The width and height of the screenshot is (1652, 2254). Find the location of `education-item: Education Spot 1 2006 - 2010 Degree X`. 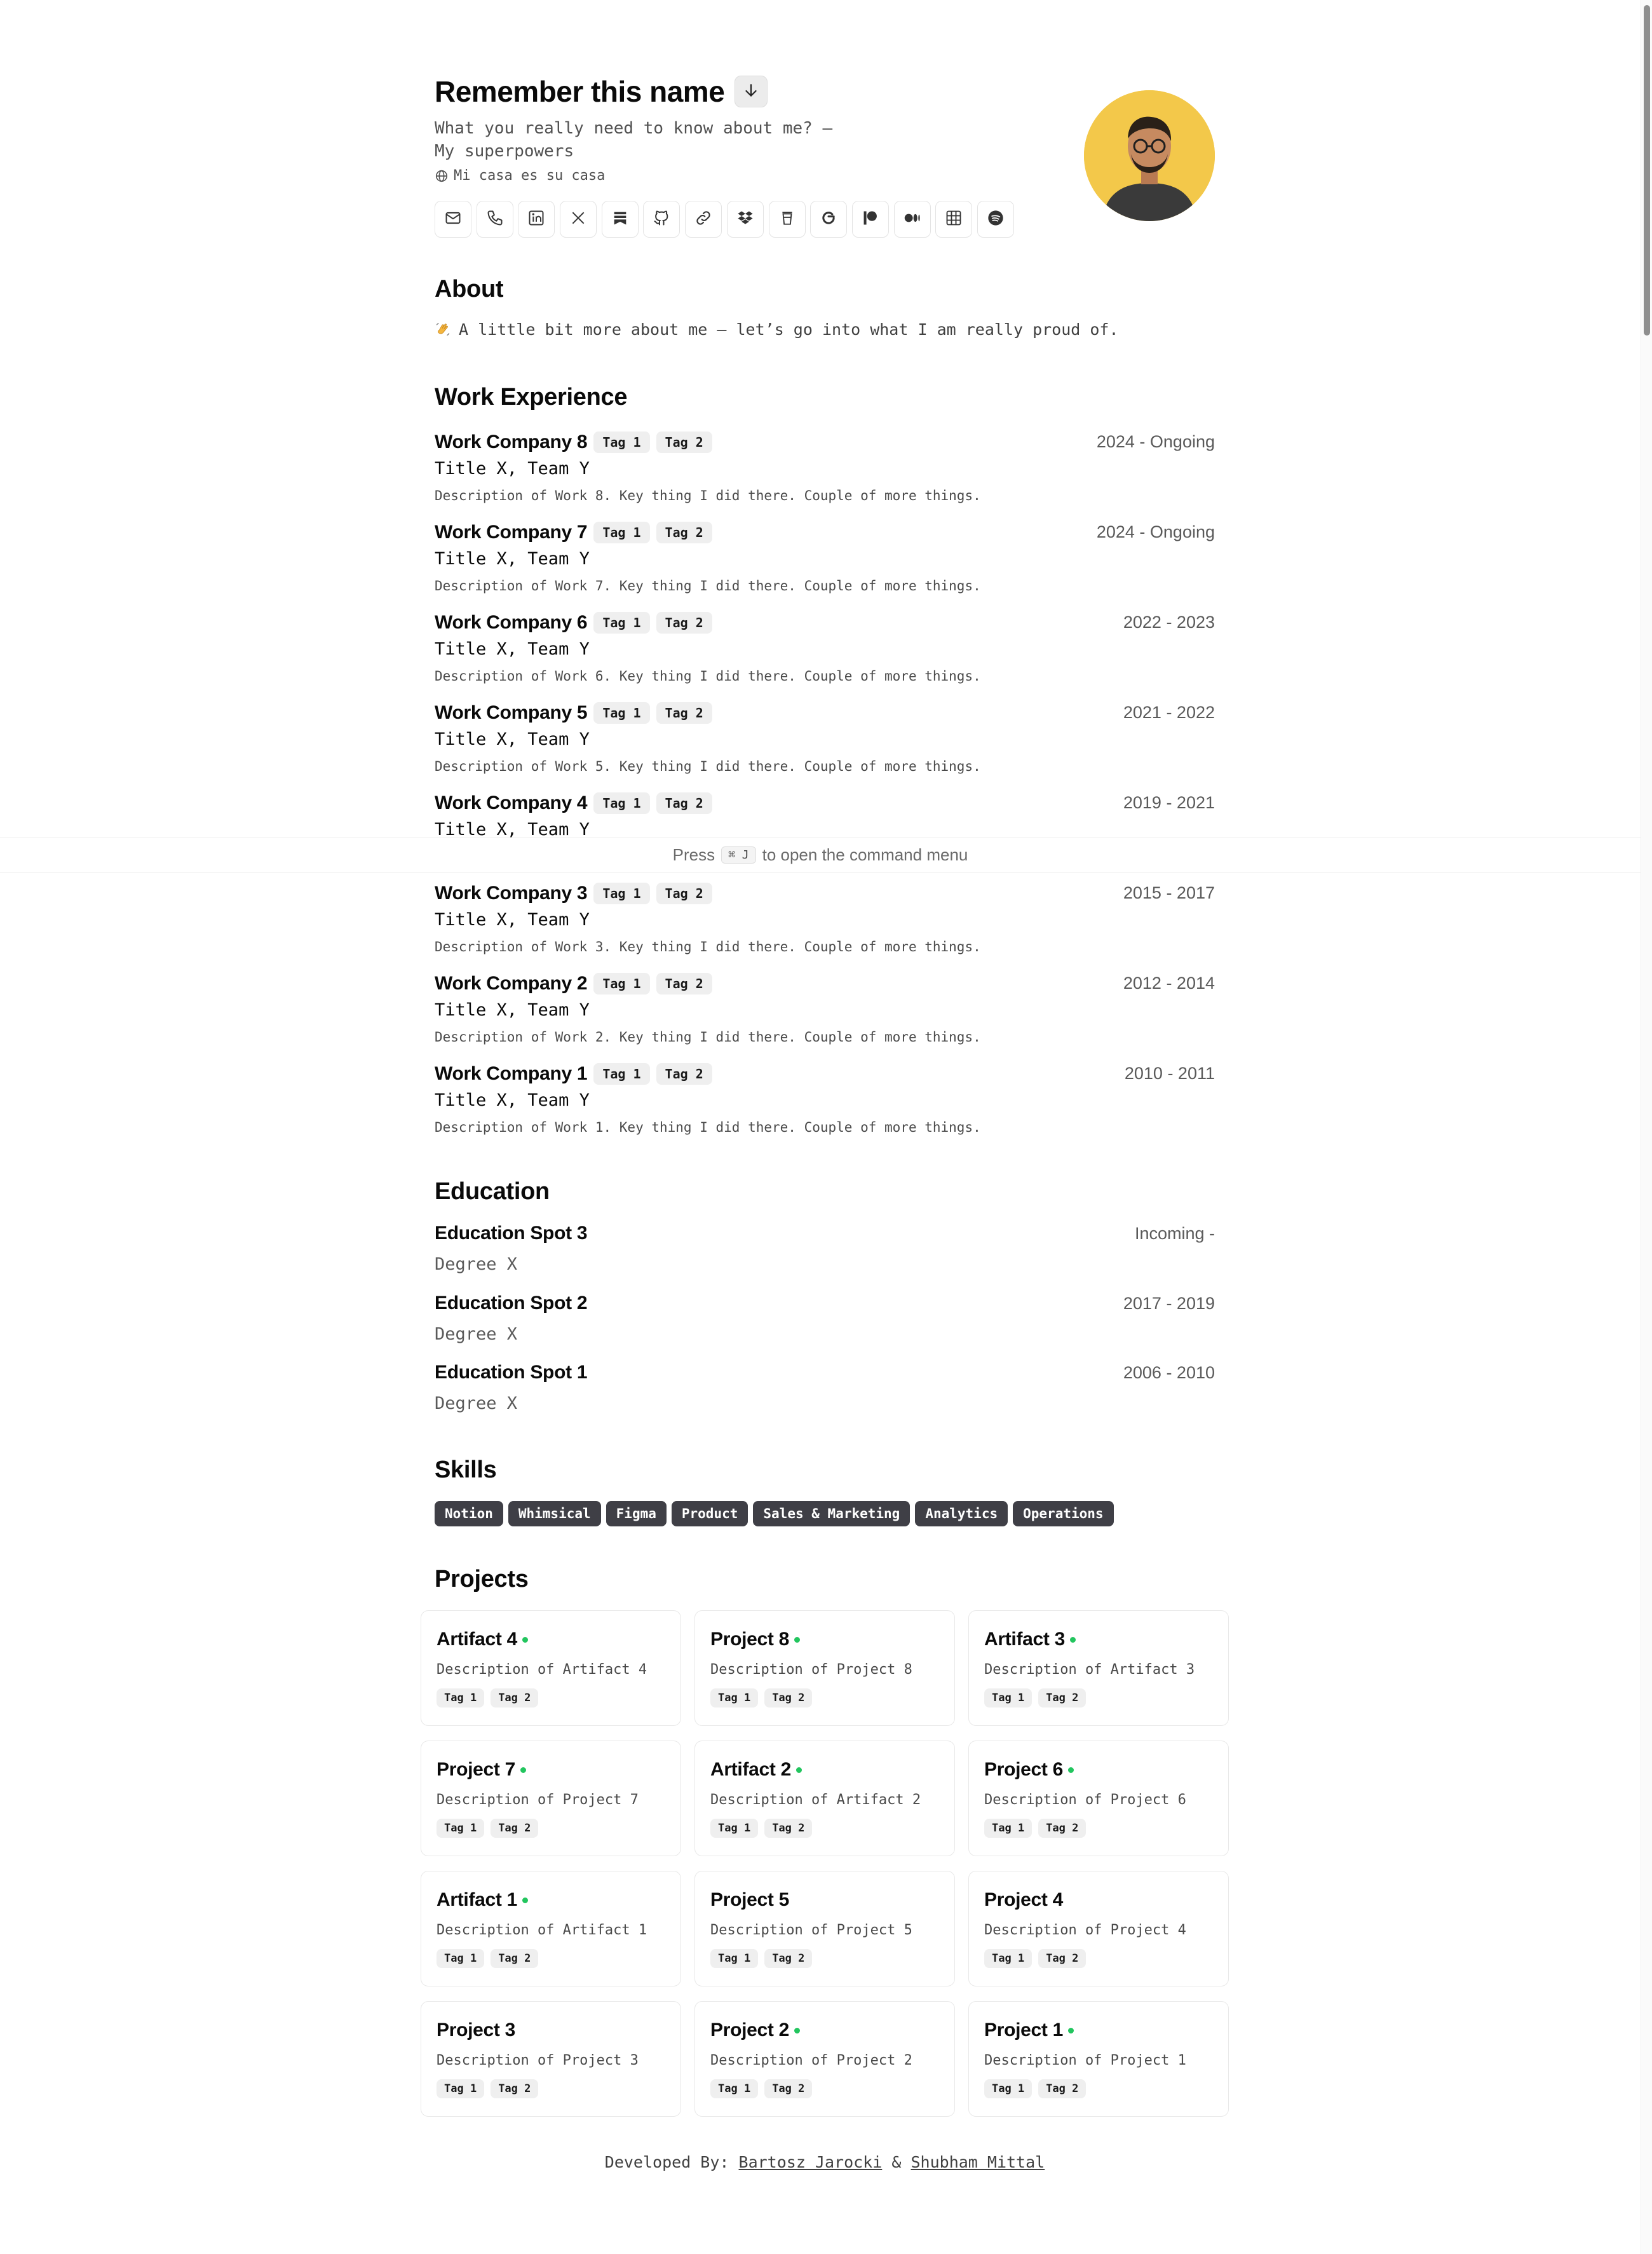

education-item: Education Spot 1 2006 - 2010 Degree X is located at coordinates (825, 1393).